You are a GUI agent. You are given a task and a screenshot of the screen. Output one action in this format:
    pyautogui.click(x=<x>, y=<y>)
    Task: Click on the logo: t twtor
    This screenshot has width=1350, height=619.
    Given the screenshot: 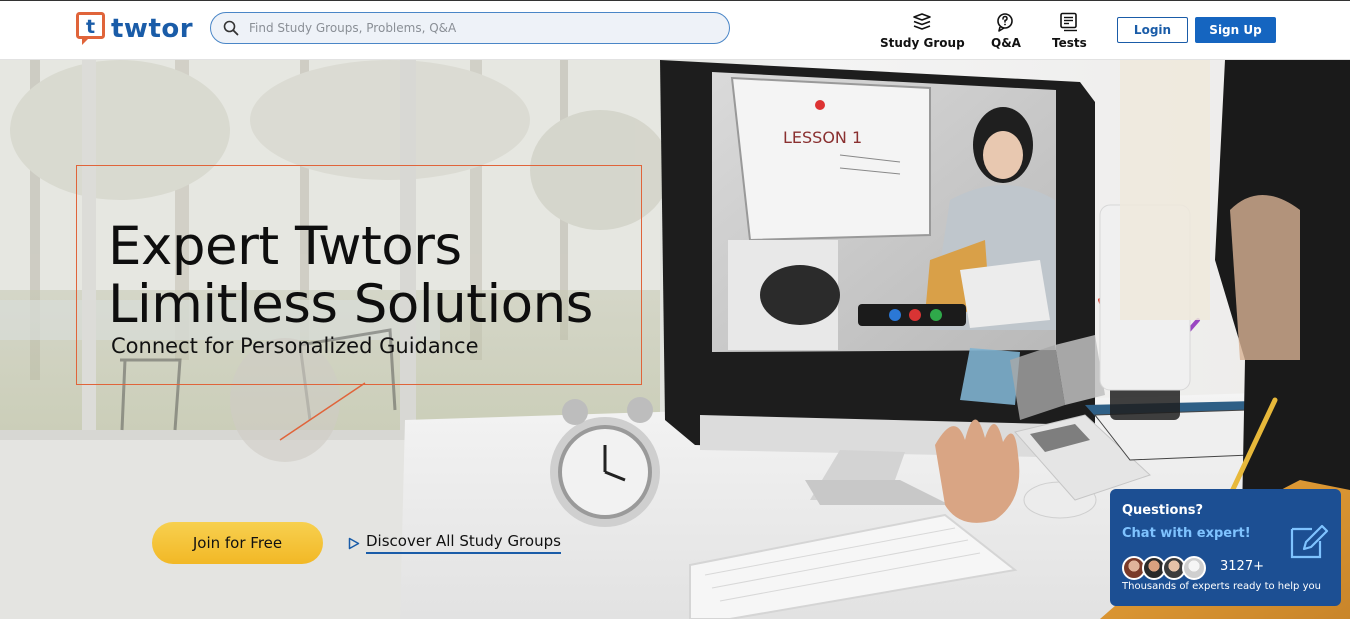 What is the action you would take?
    pyautogui.click(x=134, y=29)
    